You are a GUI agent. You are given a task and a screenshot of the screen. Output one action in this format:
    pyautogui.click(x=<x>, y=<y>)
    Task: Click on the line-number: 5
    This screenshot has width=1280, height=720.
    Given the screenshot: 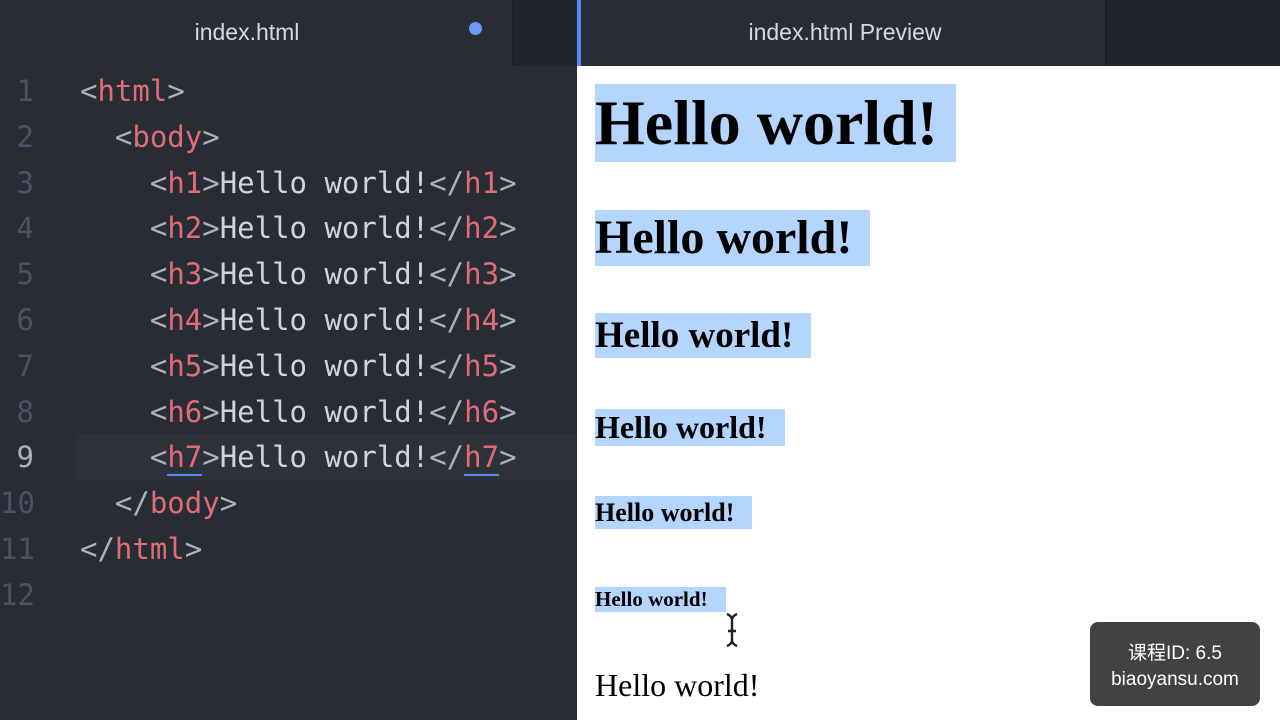 What is the action you would take?
    pyautogui.click(x=17, y=274)
    